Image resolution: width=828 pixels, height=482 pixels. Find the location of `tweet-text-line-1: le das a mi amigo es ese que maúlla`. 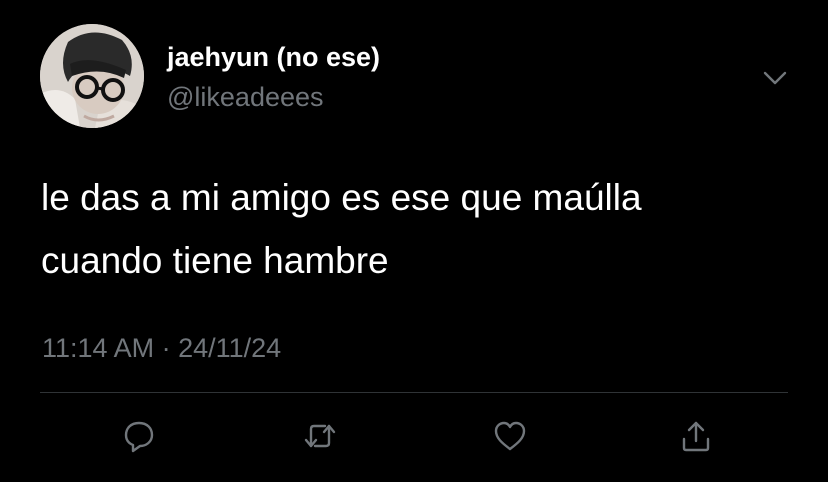

tweet-text-line-1: le das a mi amigo es ese que maúlla is located at coordinates (341, 197).